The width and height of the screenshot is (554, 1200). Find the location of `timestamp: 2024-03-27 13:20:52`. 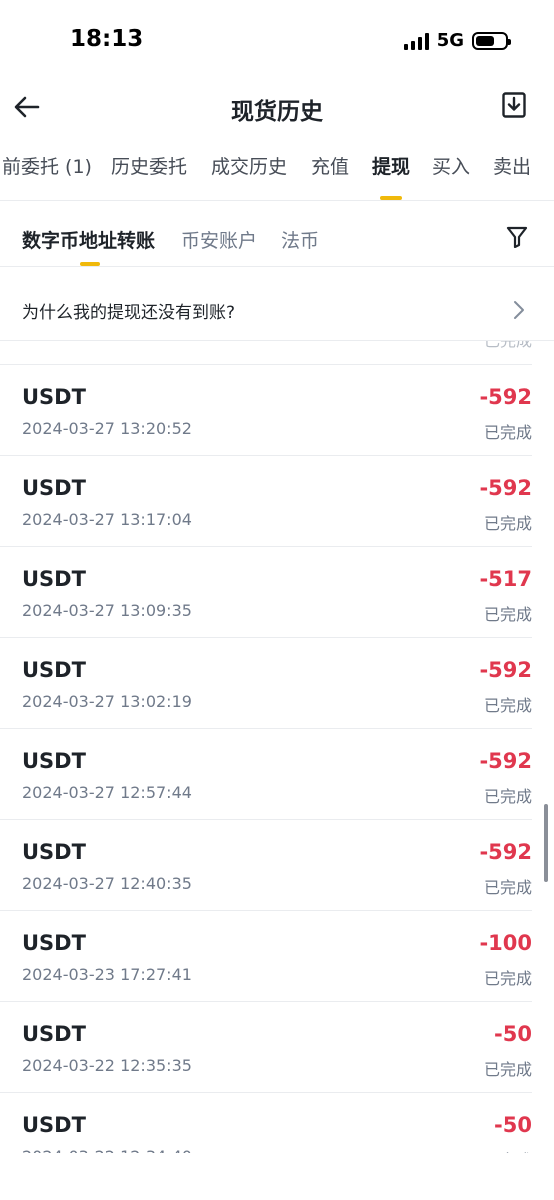

timestamp: 2024-03-27 13:20:52 is located at coordinates (107, 428).